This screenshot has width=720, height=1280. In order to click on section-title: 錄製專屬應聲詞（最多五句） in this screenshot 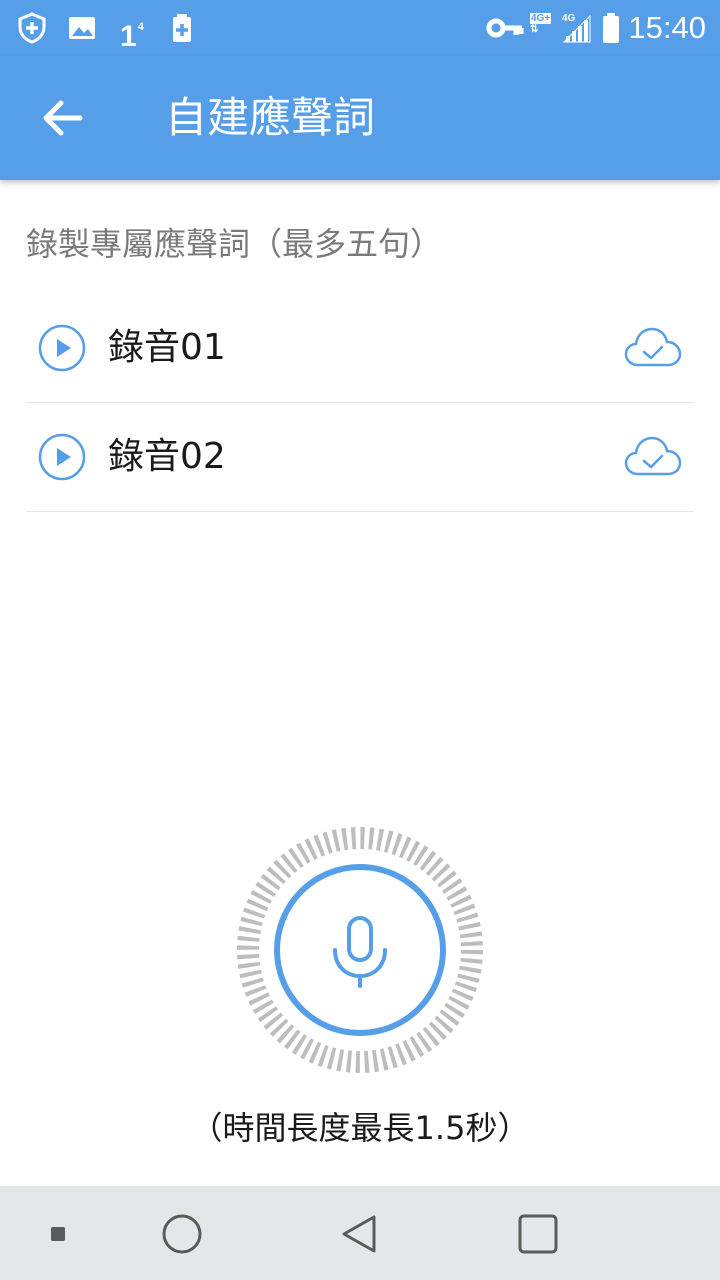, I will do `click(234, 244)`.